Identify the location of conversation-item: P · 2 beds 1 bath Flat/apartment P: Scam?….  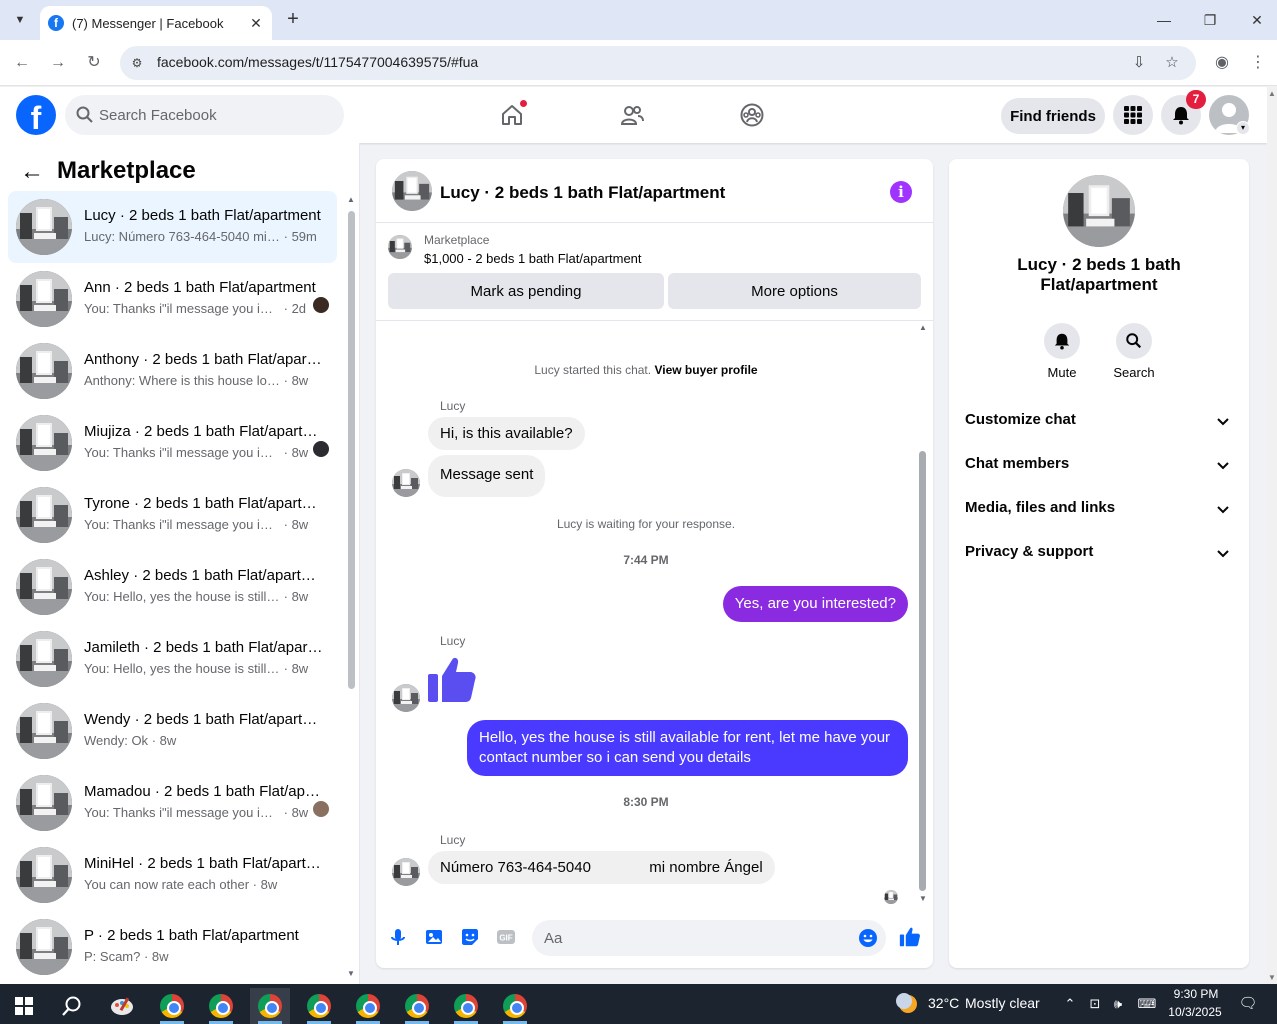
(172, 947).